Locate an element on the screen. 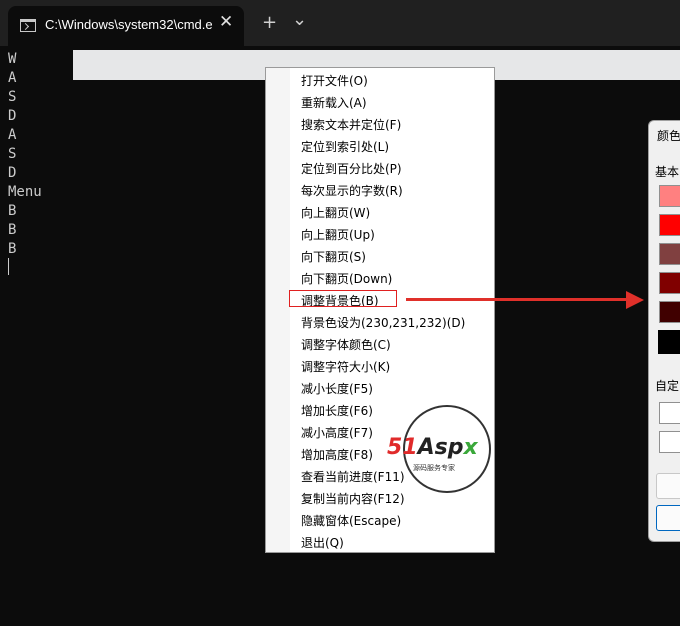 The image size is (680, 626). menu-item: 增加高度(F8) is located at coordinates (337, 455).